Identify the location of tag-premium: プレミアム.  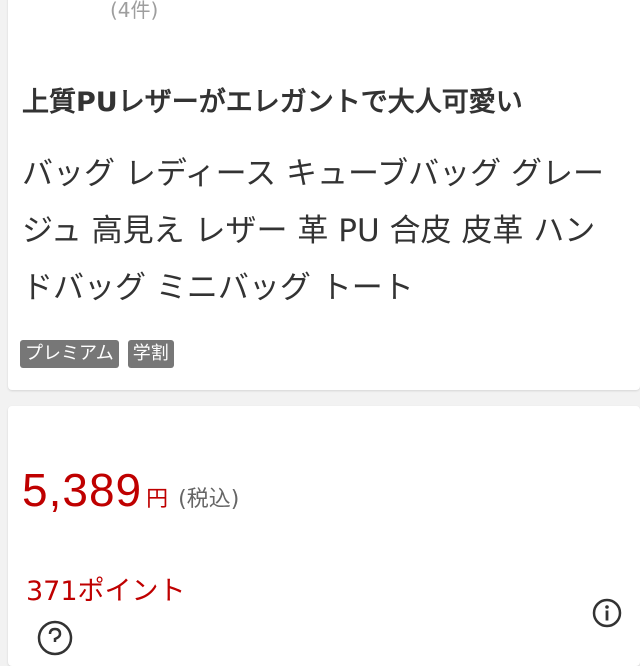
(69, 354).